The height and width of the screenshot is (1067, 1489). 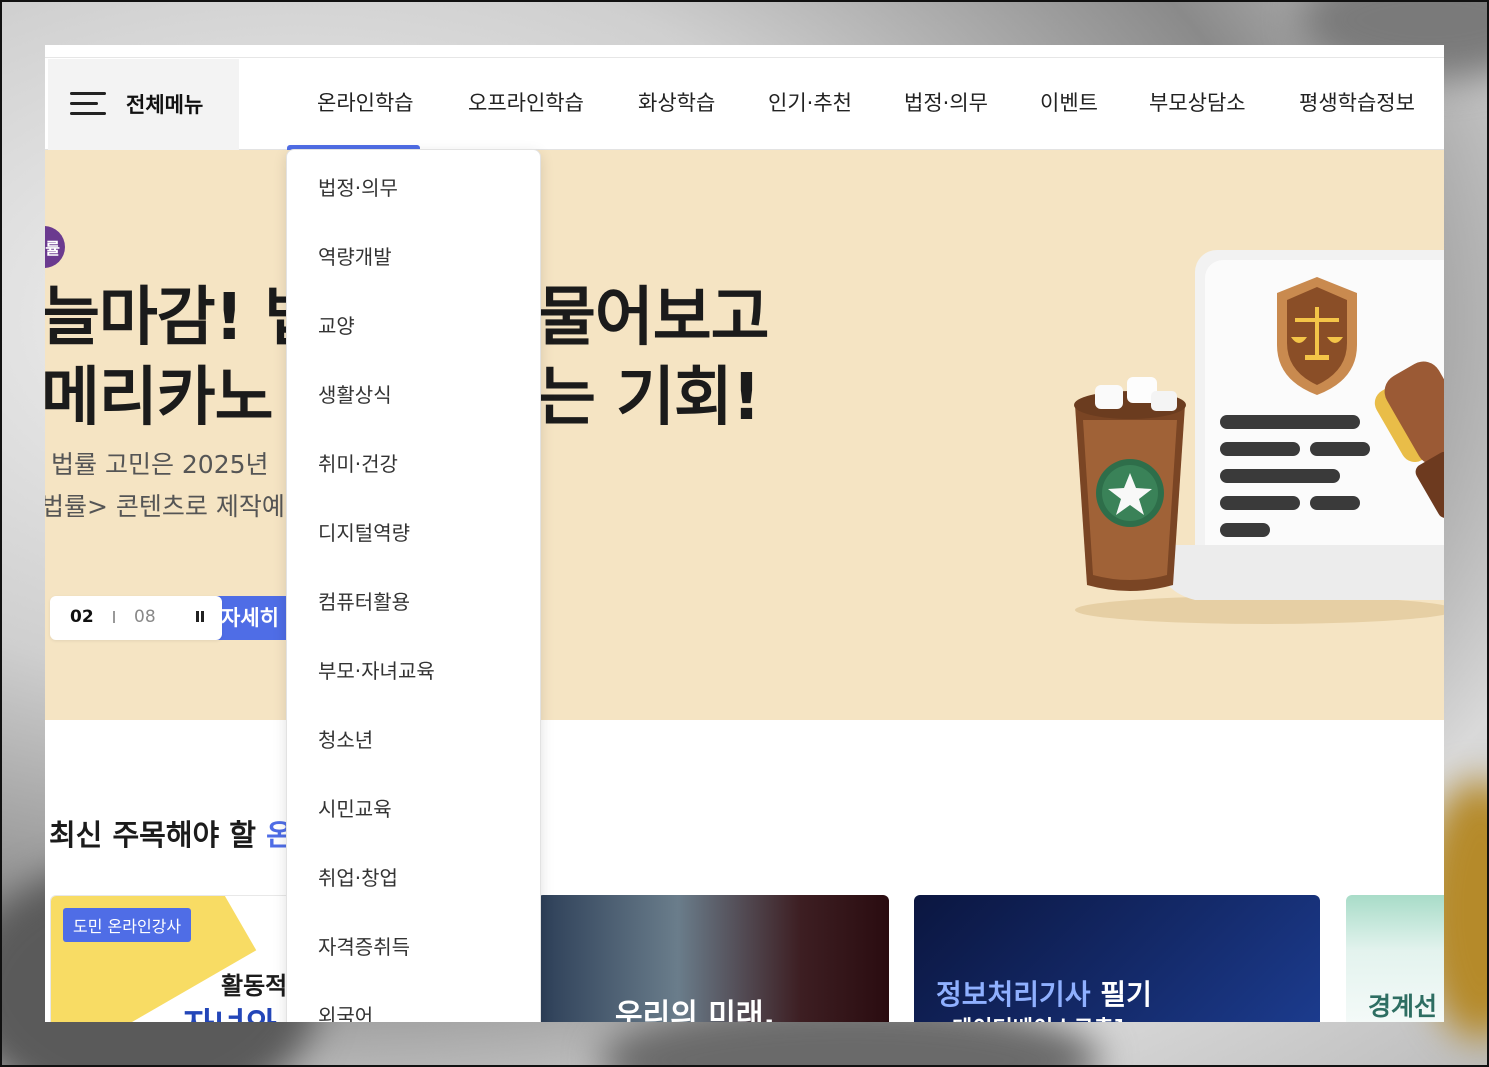 I want to click on hero-title-line1: 늘마감! 법, so click(x=184, y=318).